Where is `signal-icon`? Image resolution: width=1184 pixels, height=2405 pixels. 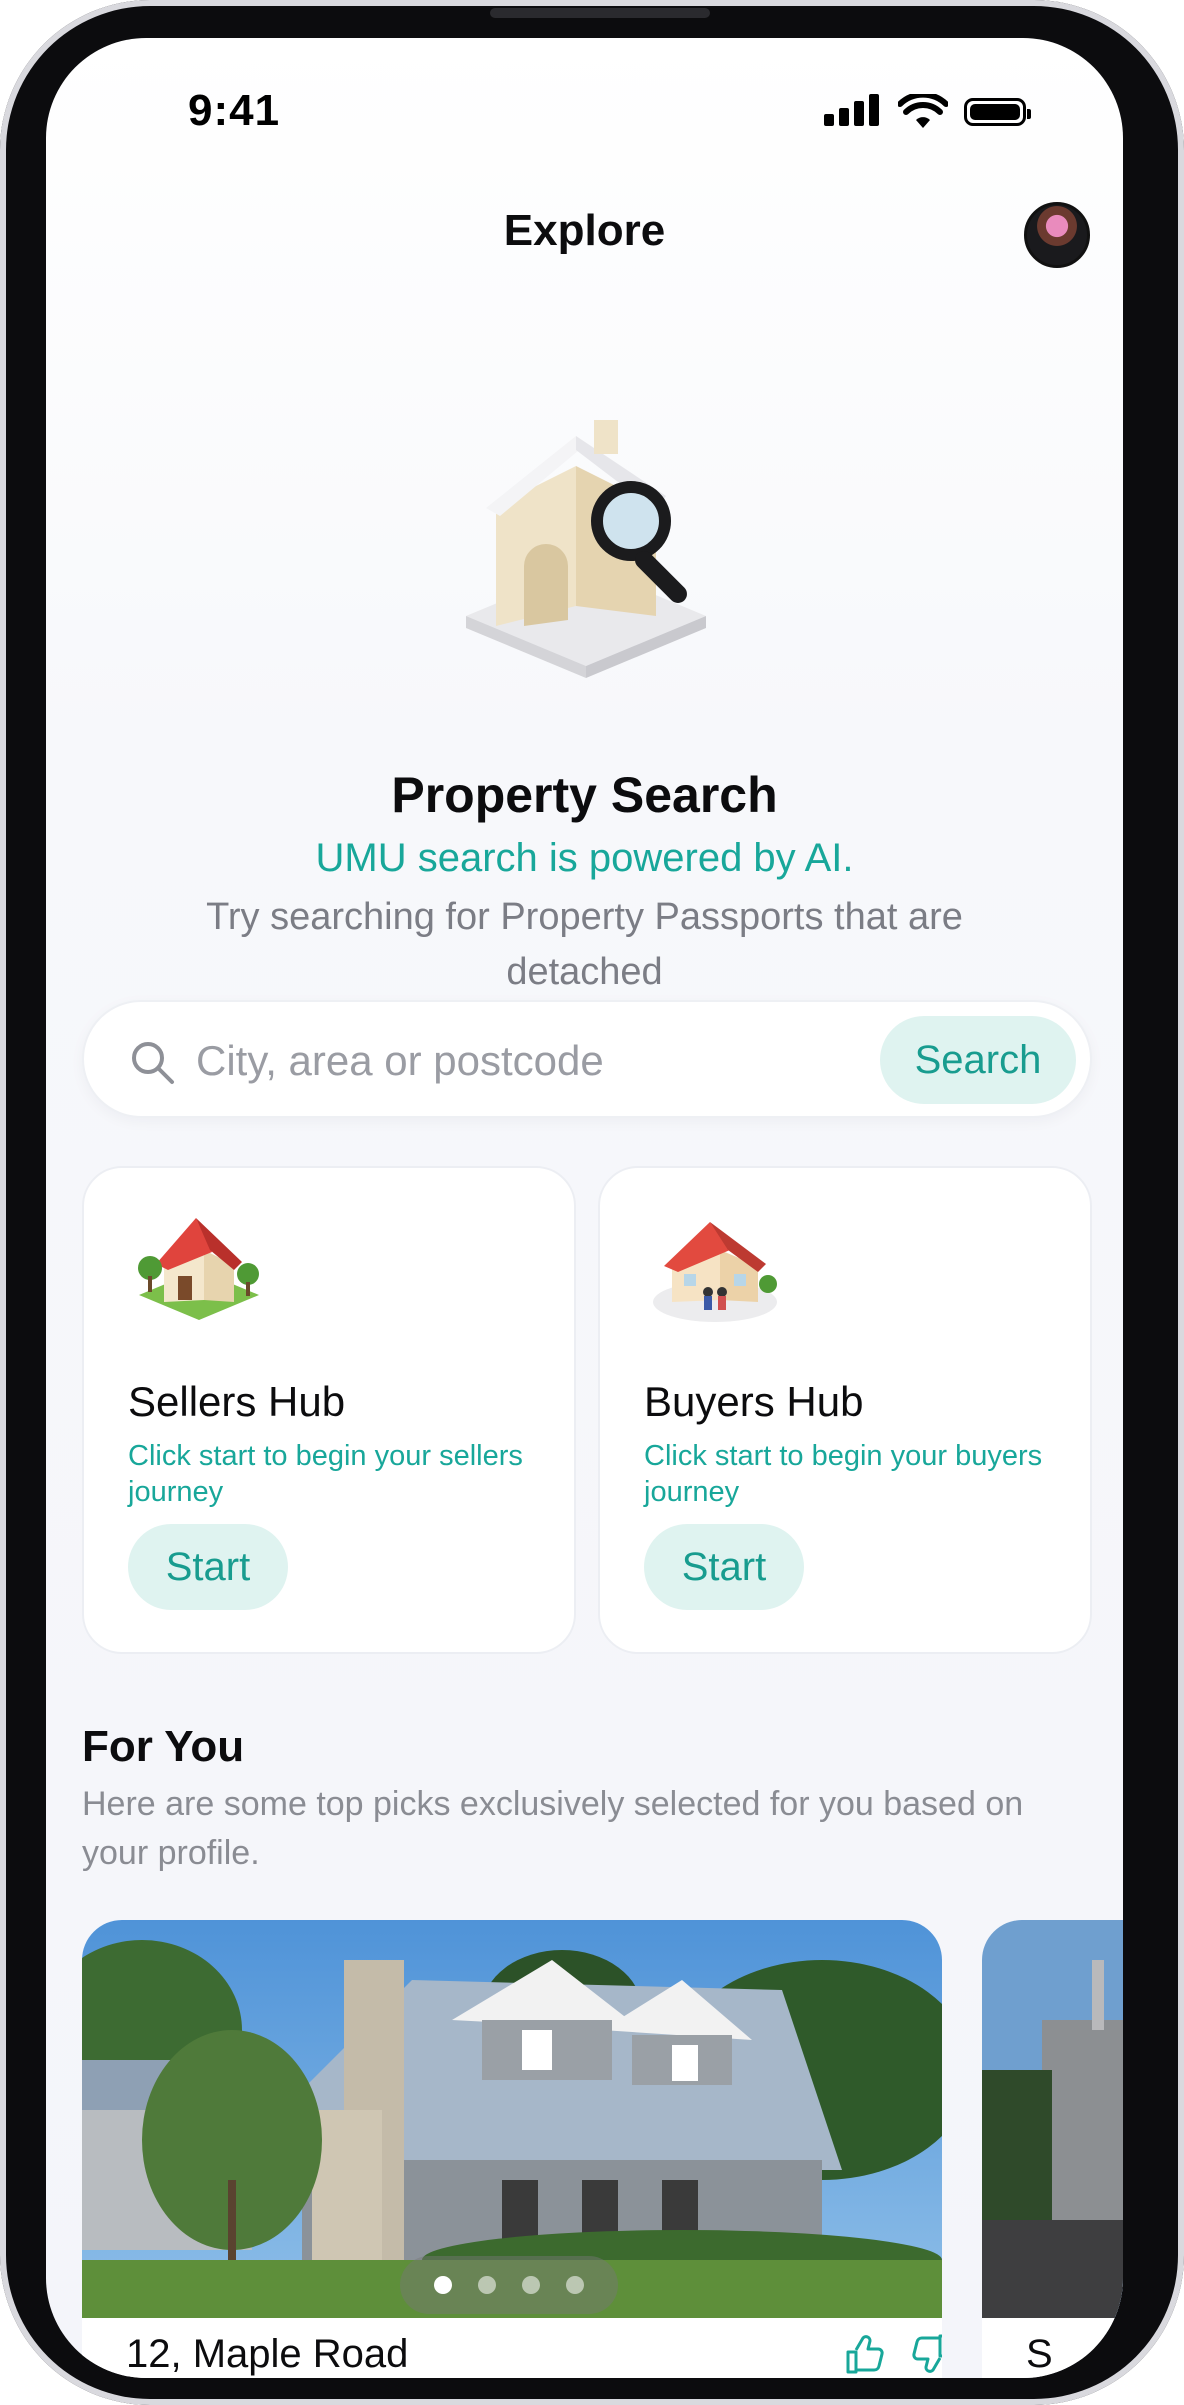
signal-icon is located at coordinates (854, 112).